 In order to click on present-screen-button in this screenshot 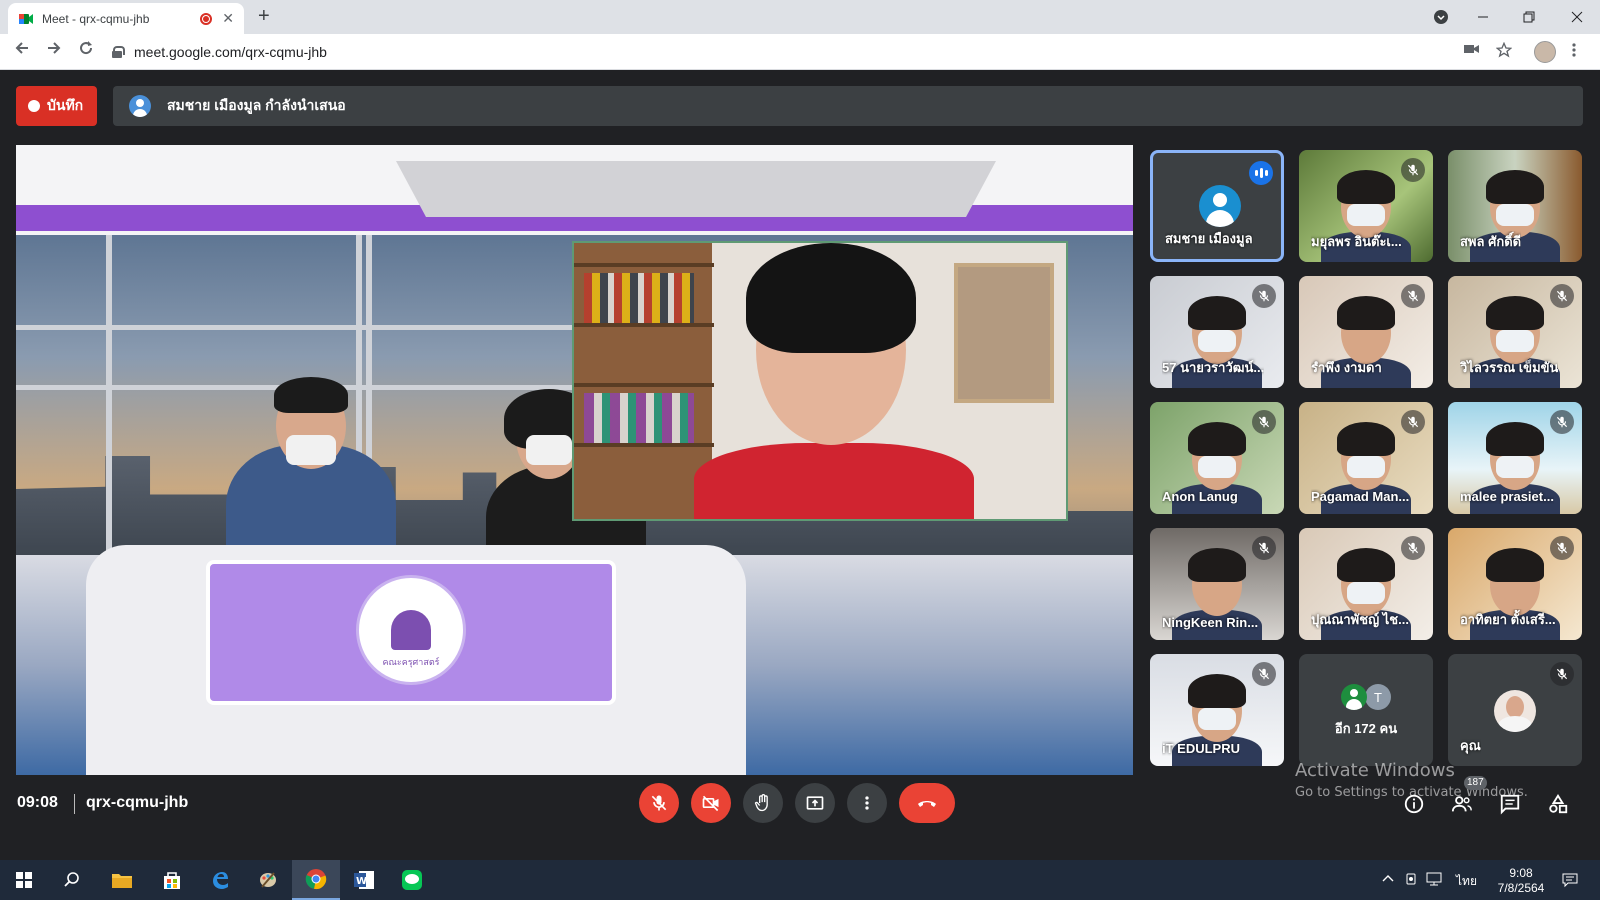, I will do `click(815, 803)`.